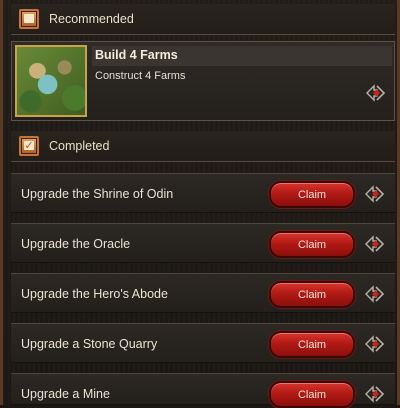 The height and width of the screenshot is (408, 400). I want to click on quest-description: Construct 4 Farms, so click(140, 76).